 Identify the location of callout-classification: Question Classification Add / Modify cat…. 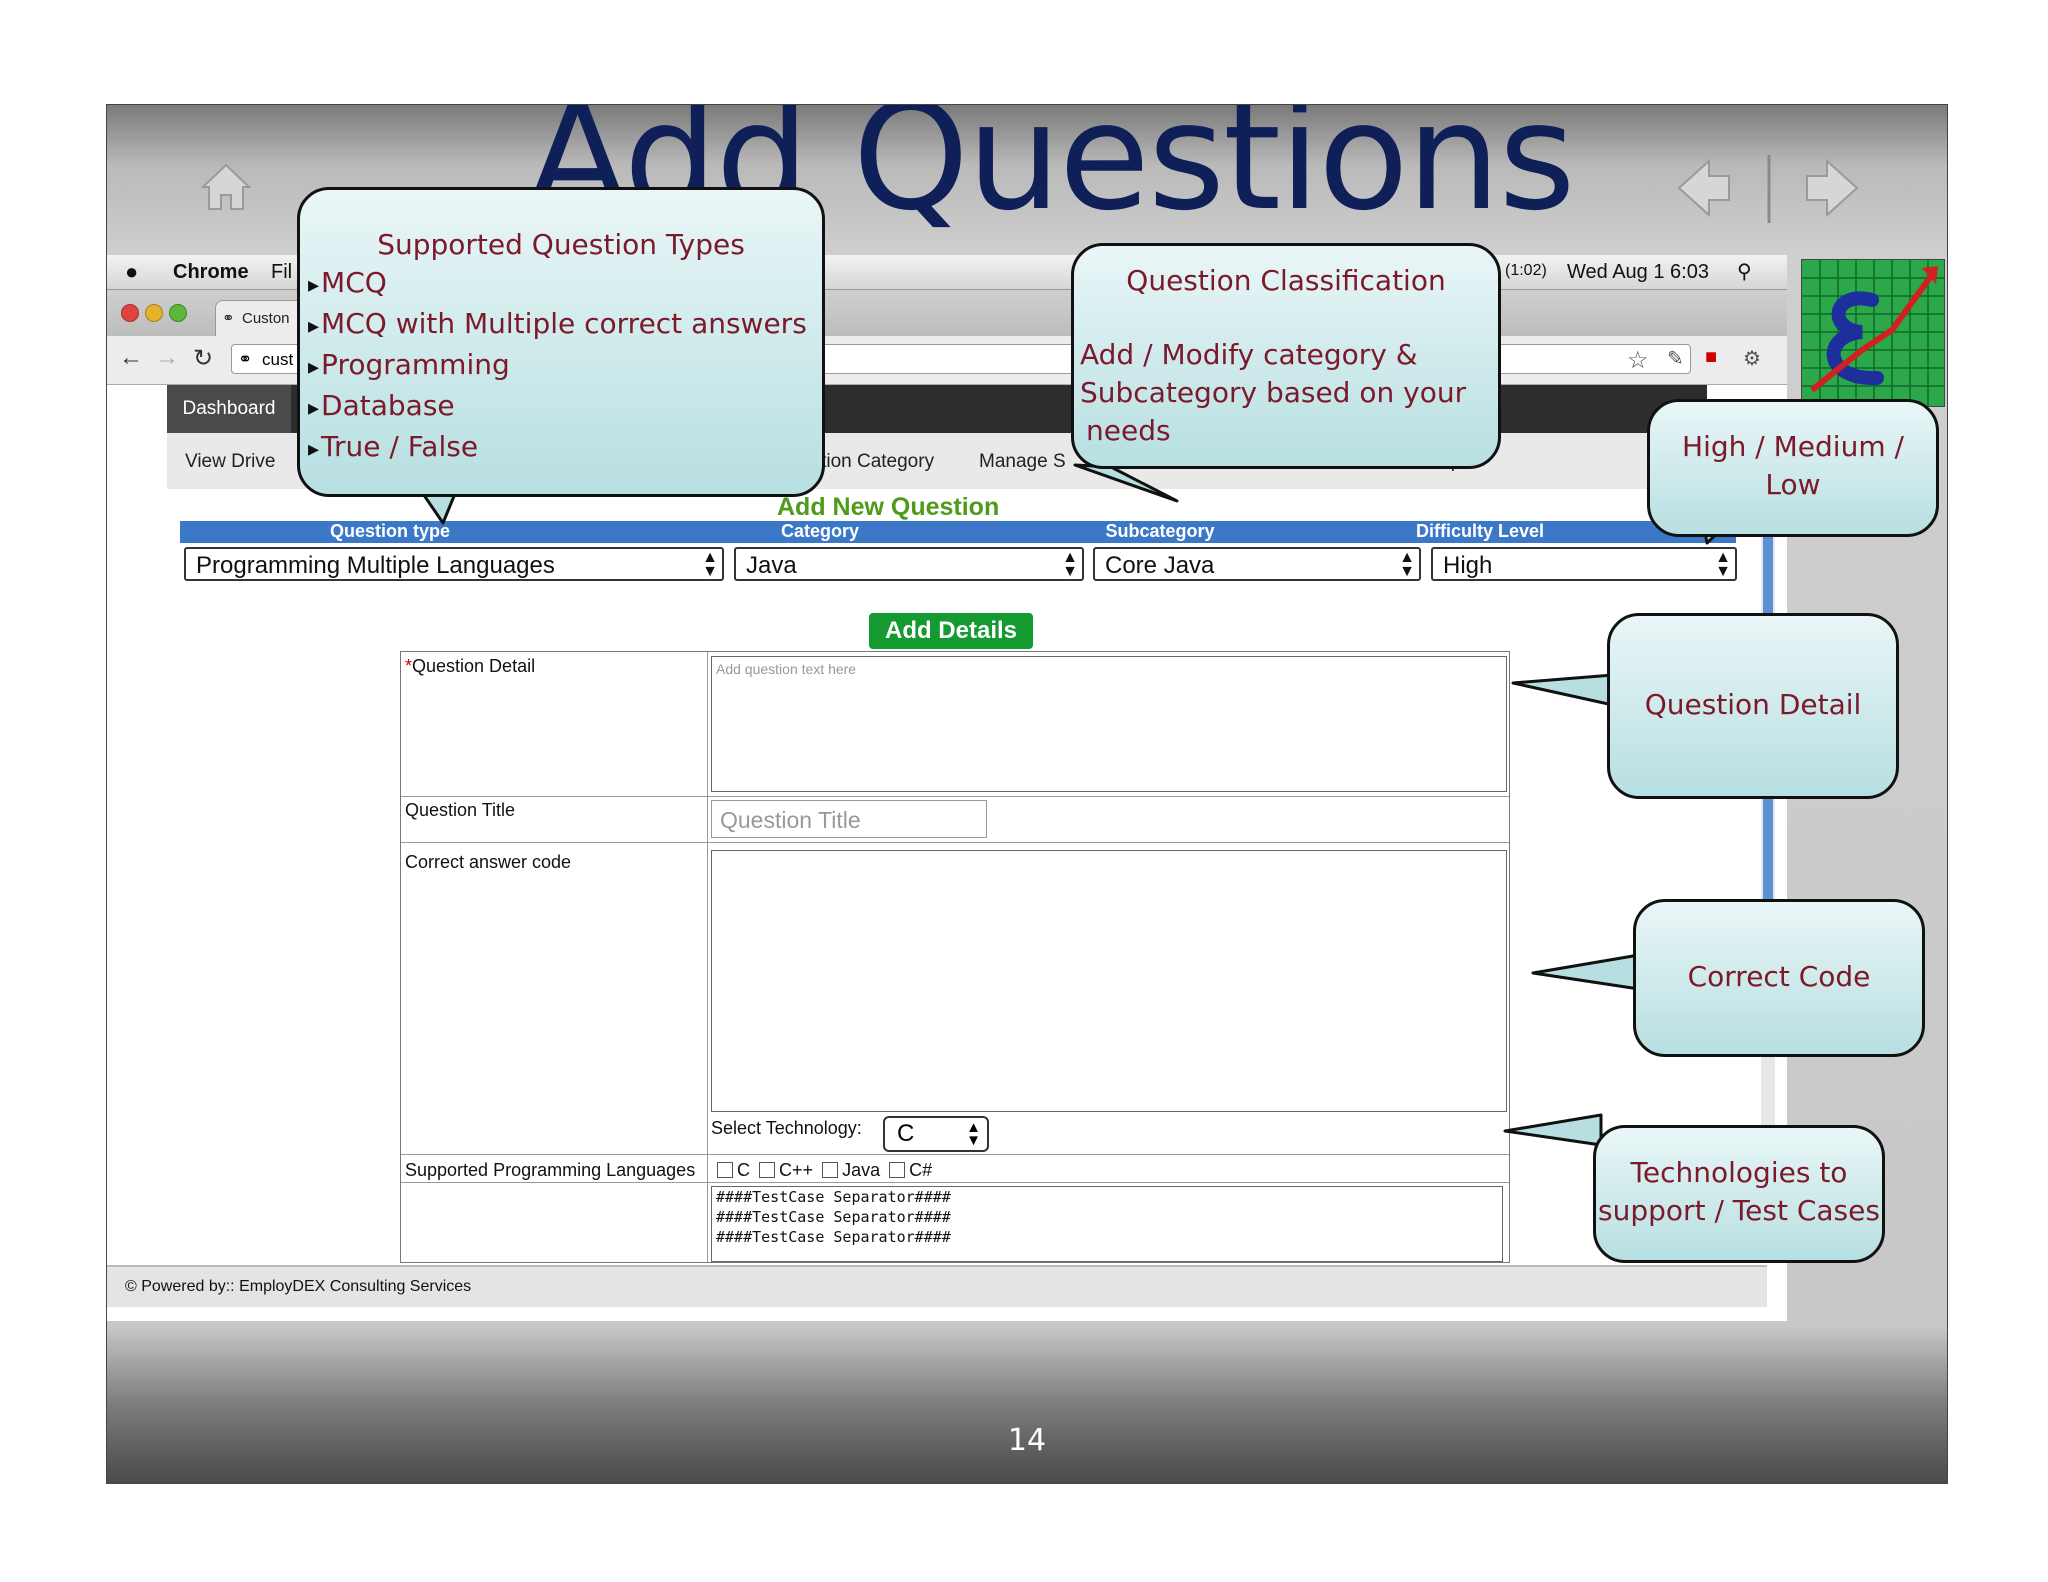
(1286, 356).